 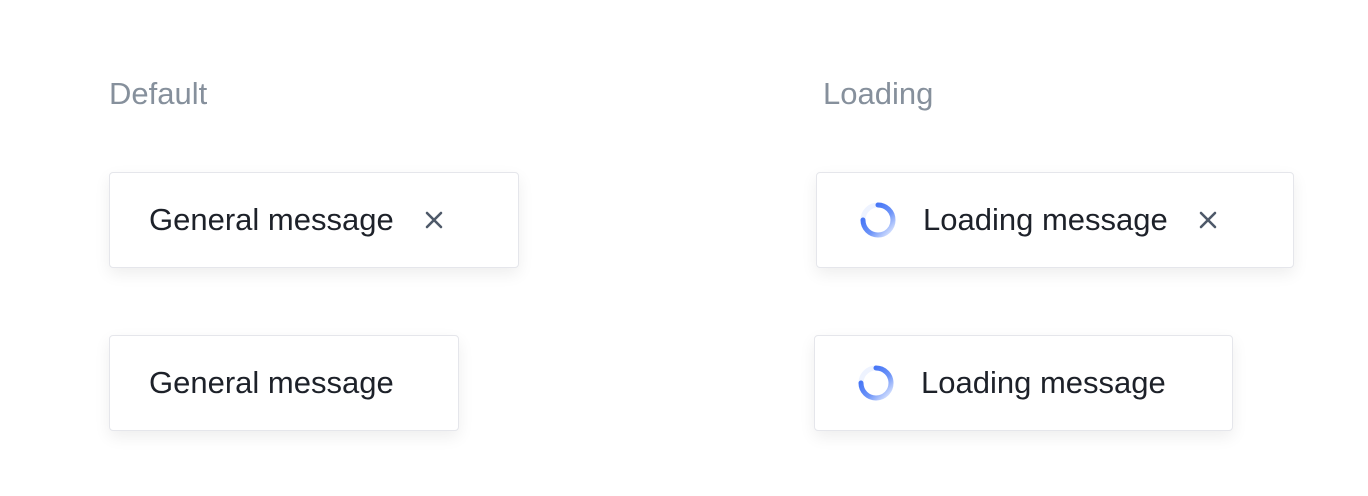 I want to click on message-default: General message, so click(x=284, y=383).